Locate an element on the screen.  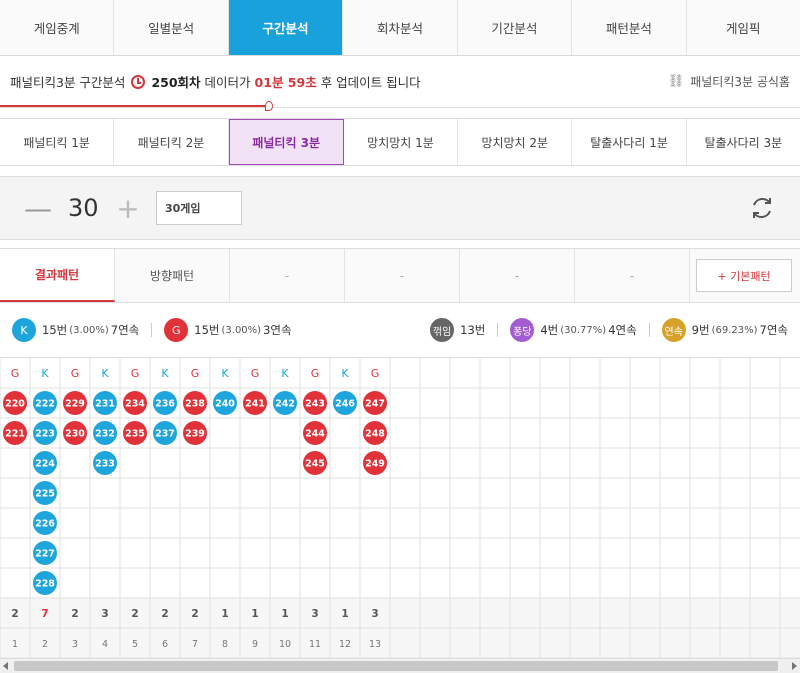
game-type-tab-4: 망치망치 2분 is located at coordinates (515, 142).